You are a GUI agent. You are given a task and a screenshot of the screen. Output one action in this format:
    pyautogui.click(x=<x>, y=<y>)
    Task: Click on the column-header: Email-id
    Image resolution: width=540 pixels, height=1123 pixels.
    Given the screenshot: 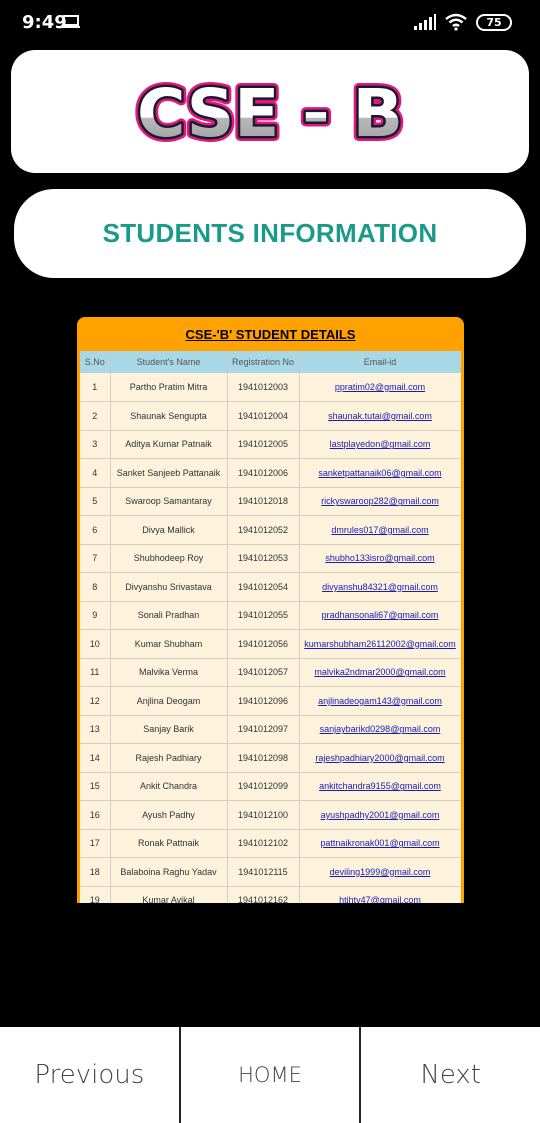 What is the action you would take?
    pyautogui.click(x=380, y=362)
    